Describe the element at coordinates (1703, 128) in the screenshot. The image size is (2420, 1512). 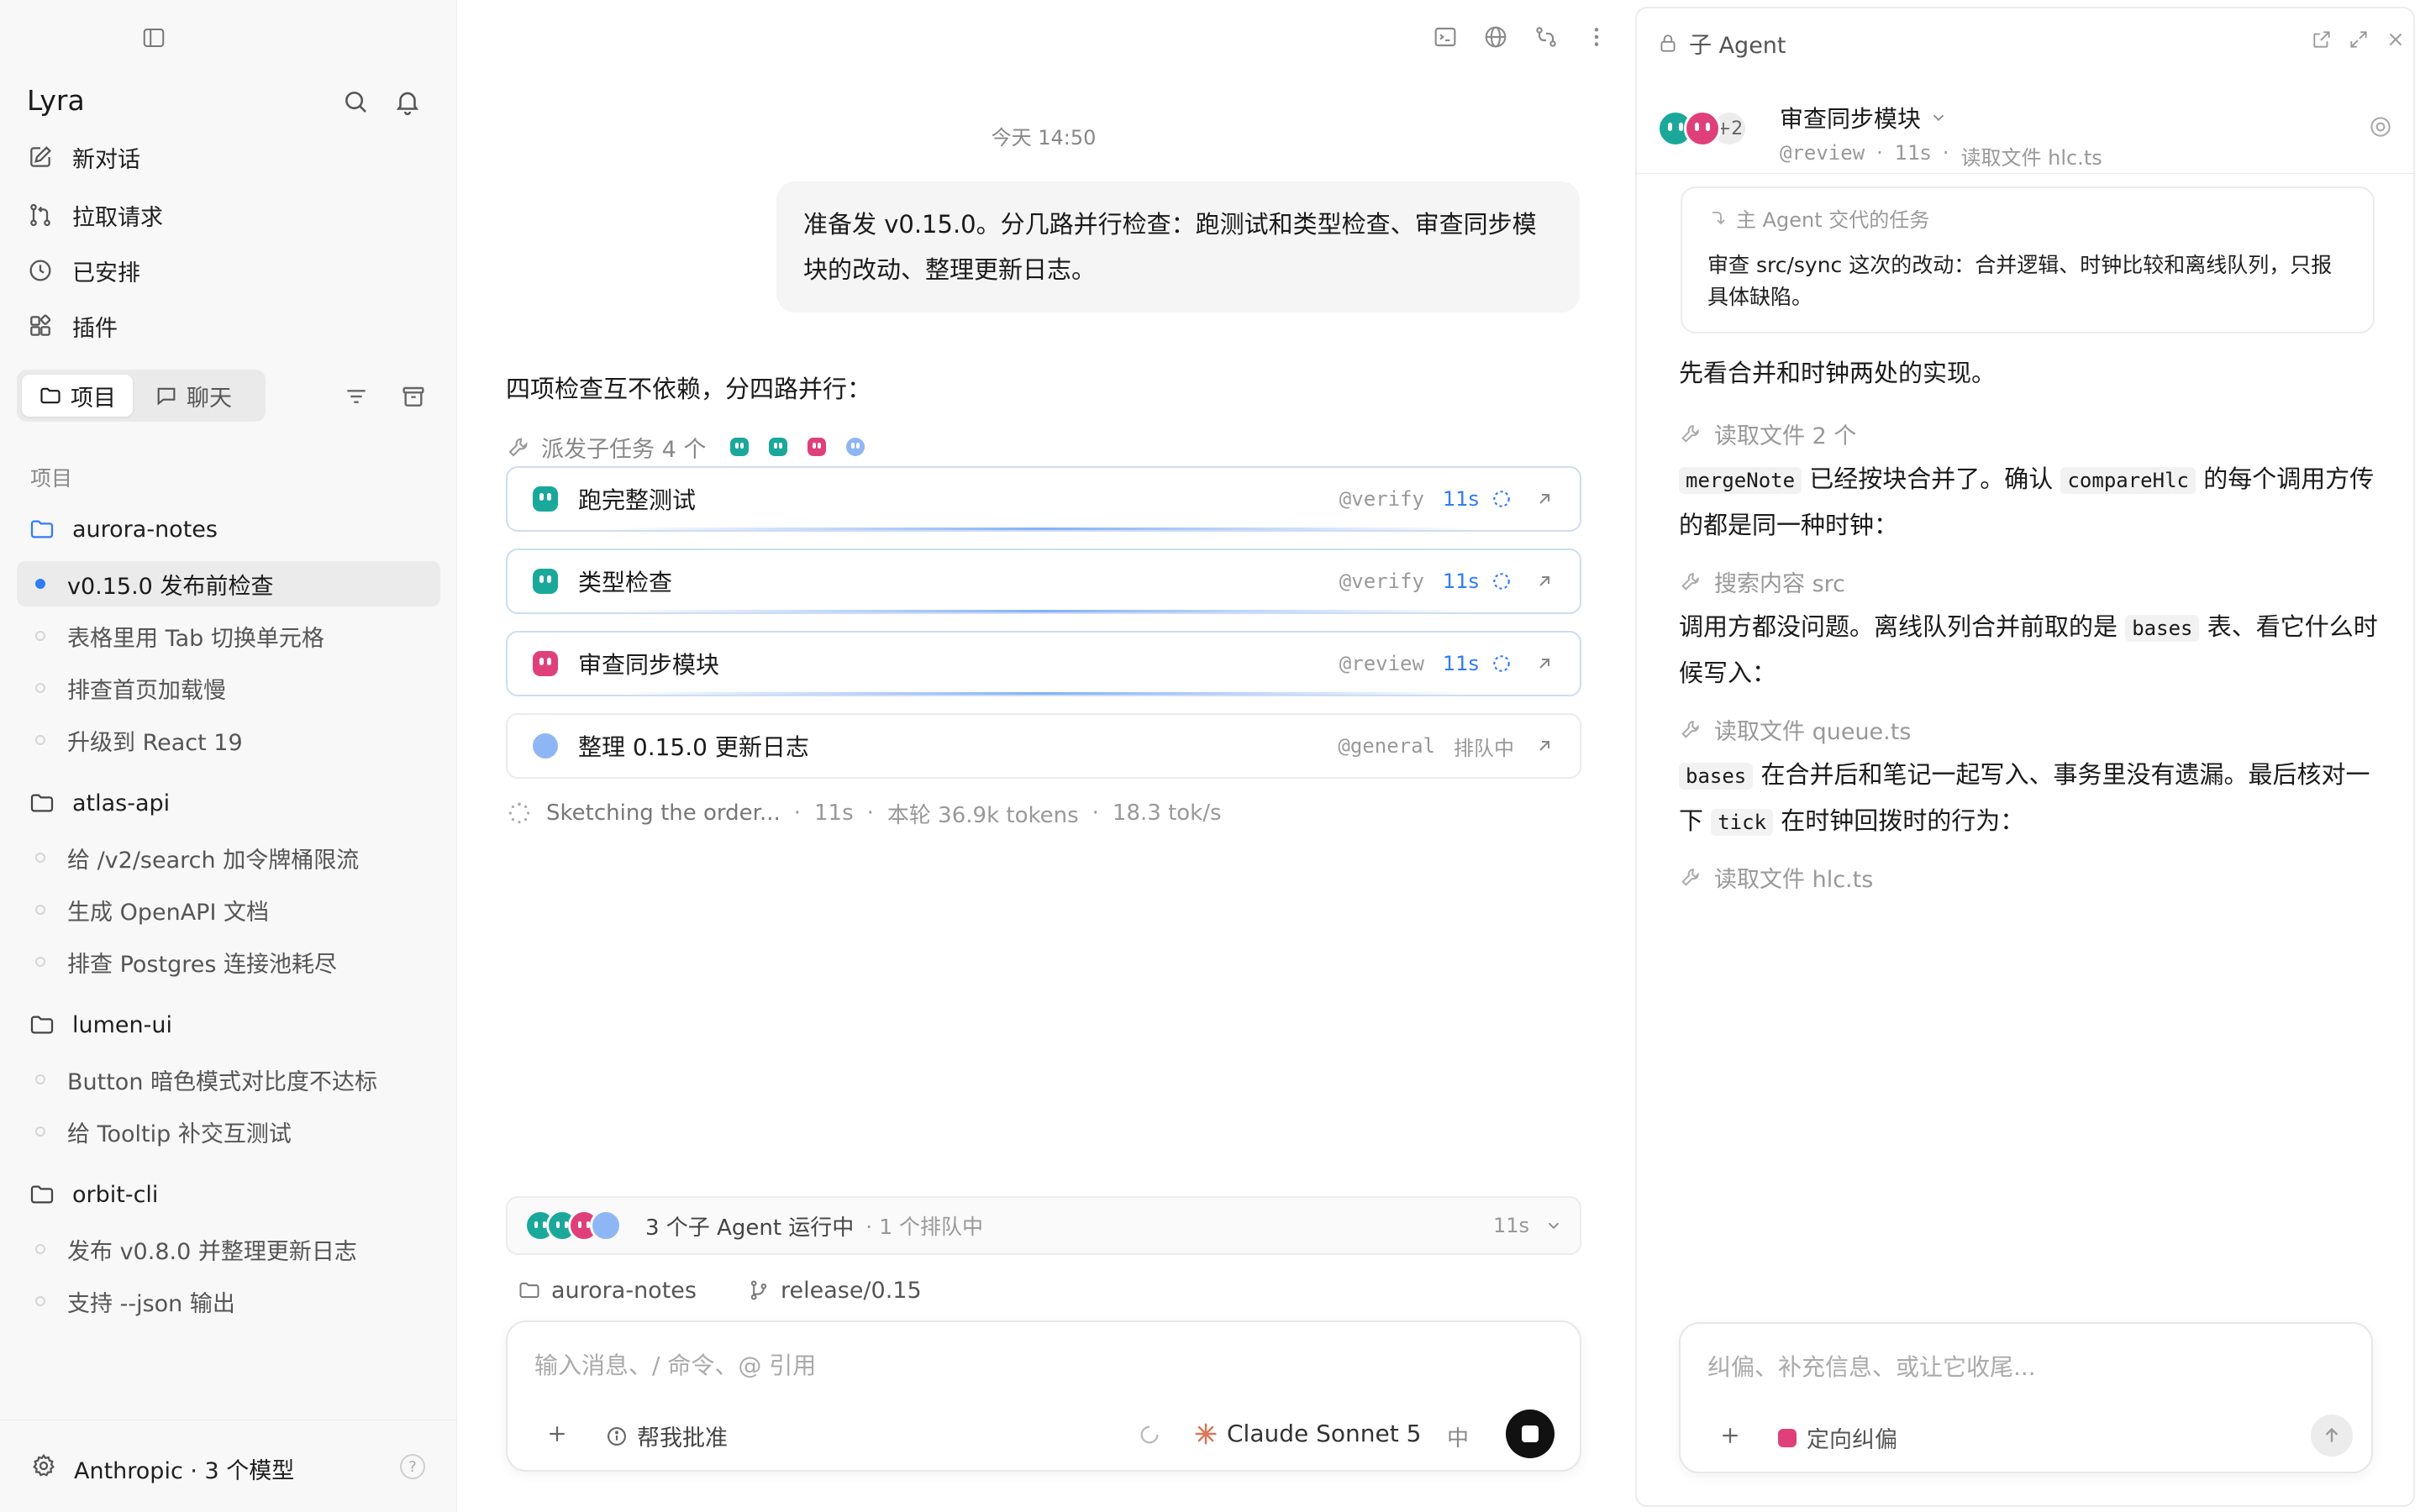
I see `agent-avatar-stack: +2` at that location.